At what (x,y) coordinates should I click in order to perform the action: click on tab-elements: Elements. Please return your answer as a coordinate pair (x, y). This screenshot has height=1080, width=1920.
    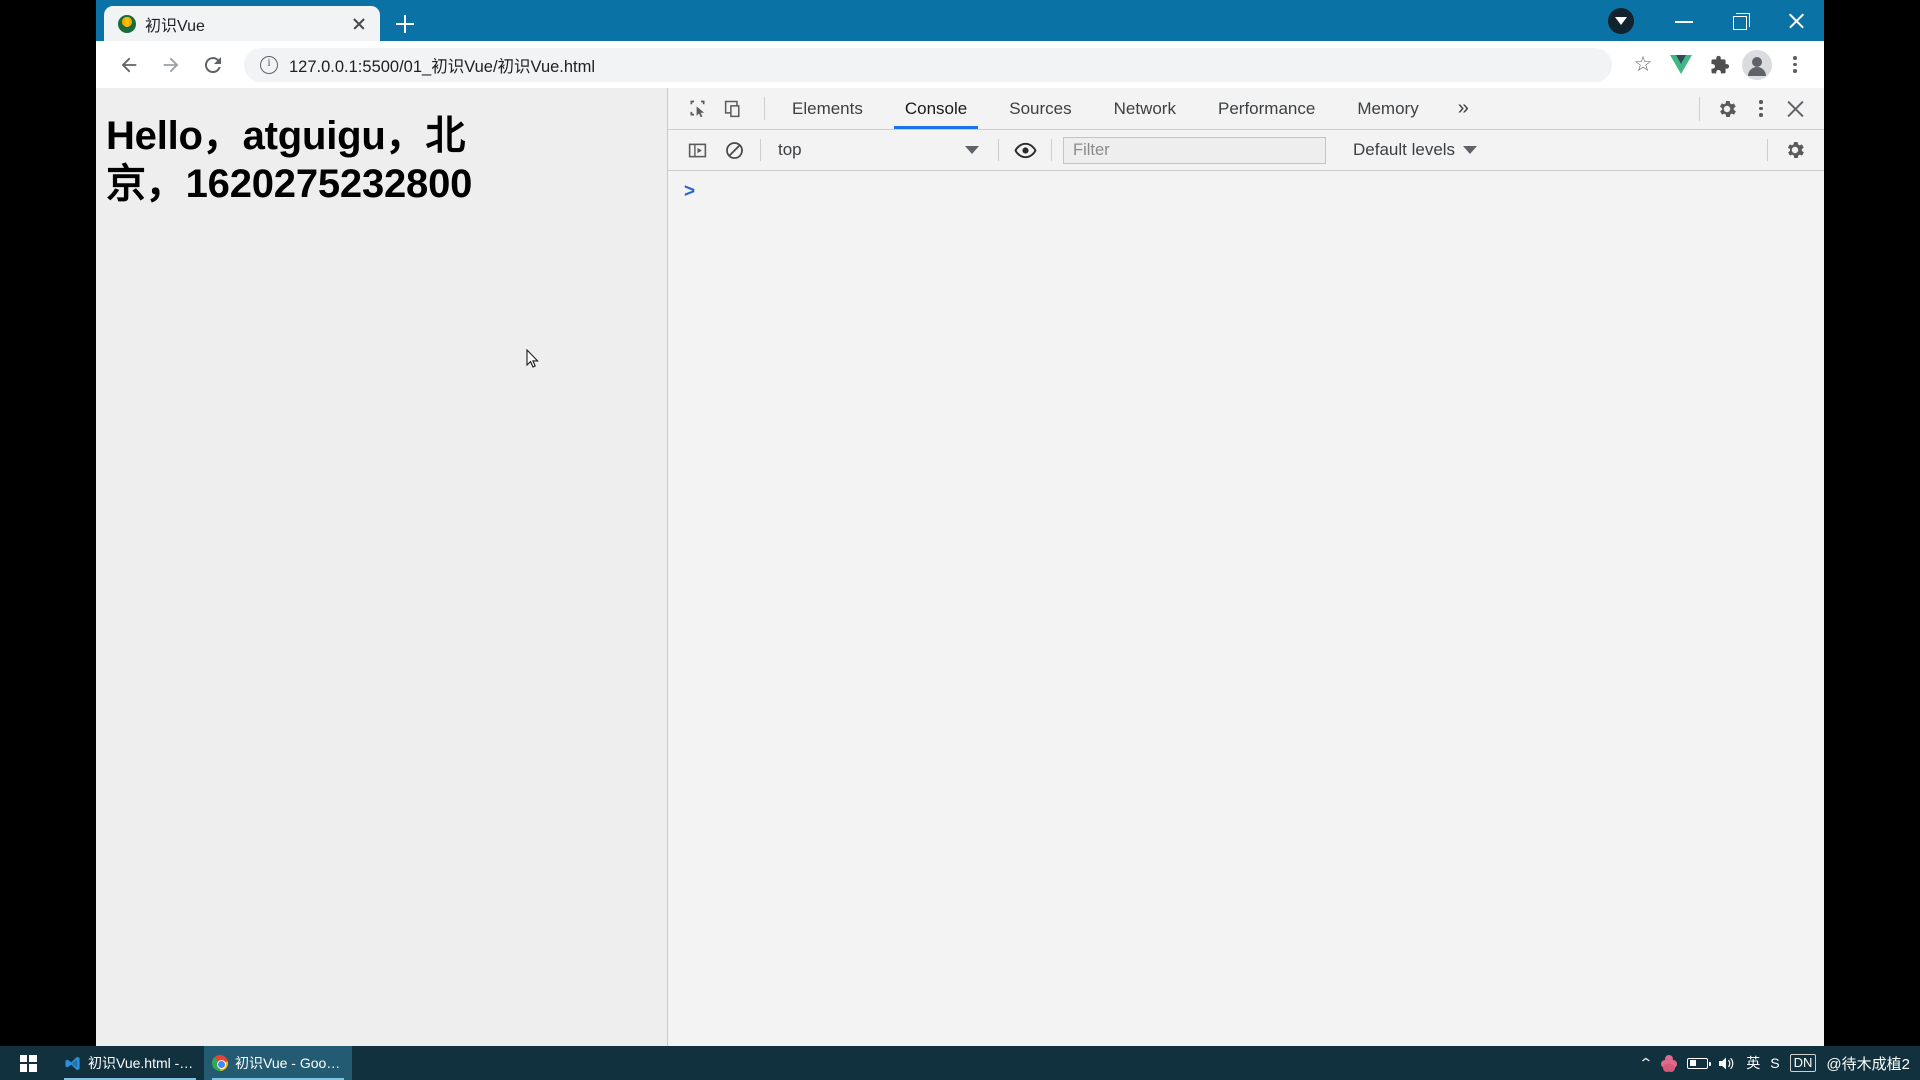
    Looking at the image, I should click on (827, 108).